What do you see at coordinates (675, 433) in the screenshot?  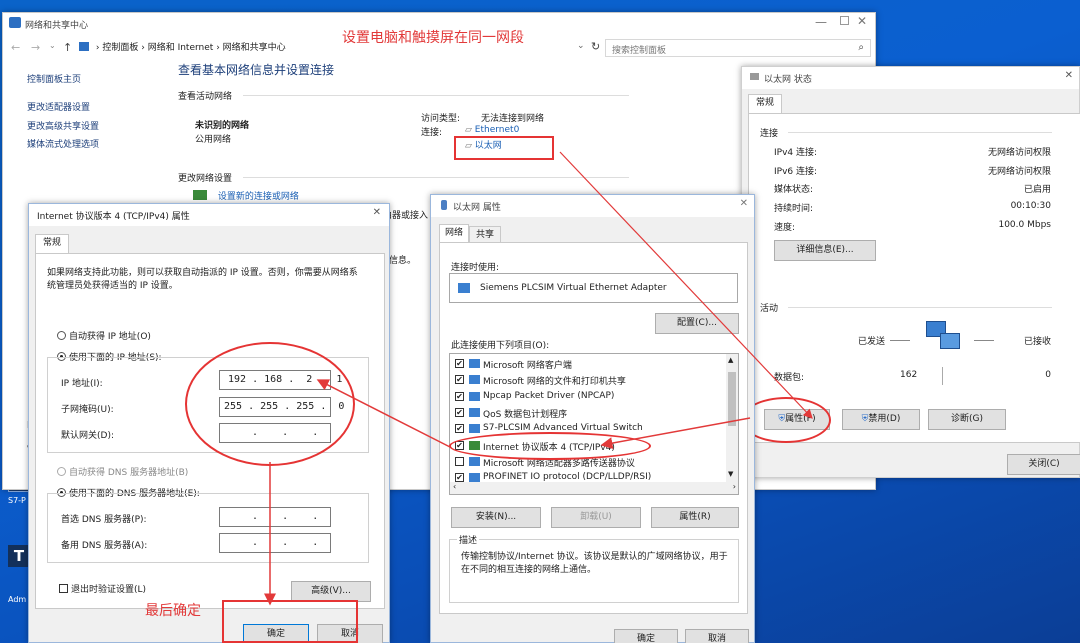 I see `arrow-to-ipv4` at bounding box center [675, 433].